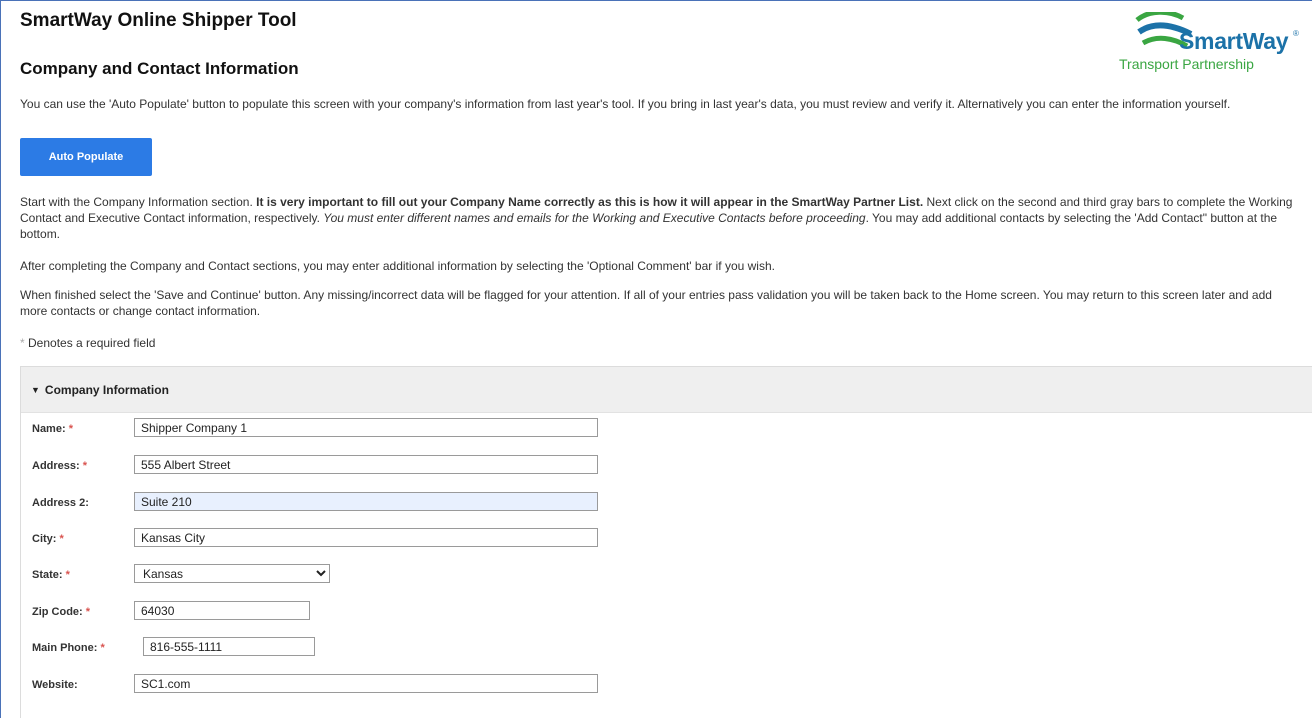  What do you see at coordinates (56, 466) in the screenshot?
I see `address-label-text: Address:` at bounding box center [56, 466].